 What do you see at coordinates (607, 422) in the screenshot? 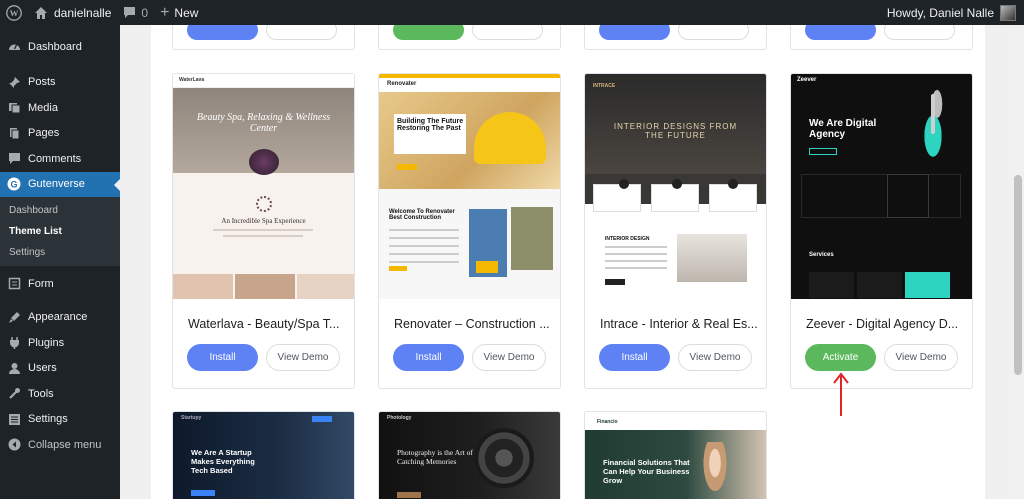
I see `thumbnail-brand: Financio` at bounding box center [607, 422].